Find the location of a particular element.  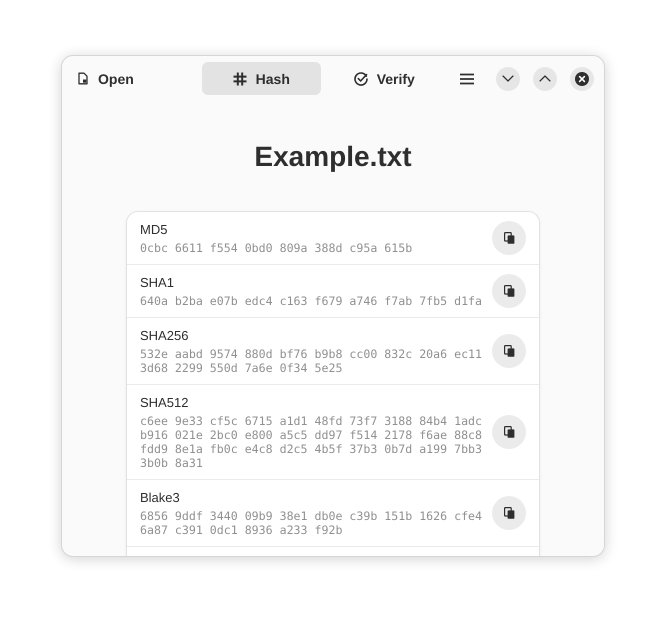

view-tab: Hash is located at coordinates (261, 78).